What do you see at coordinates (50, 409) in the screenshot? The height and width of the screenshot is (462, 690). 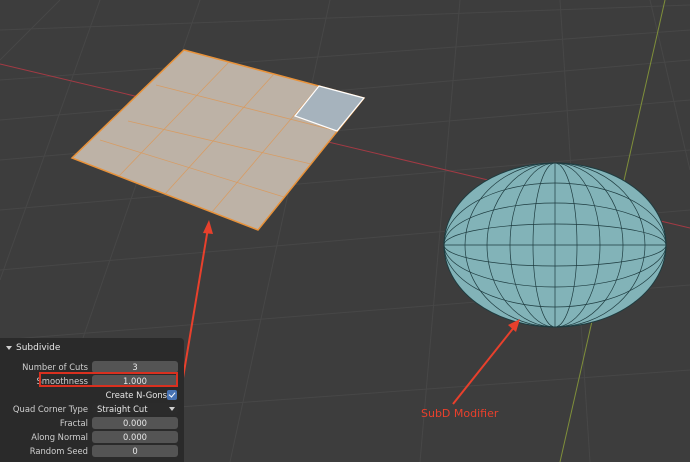 I see `quad-corner-type-label: Quad Corner Type` at bounding box center [50, 409].